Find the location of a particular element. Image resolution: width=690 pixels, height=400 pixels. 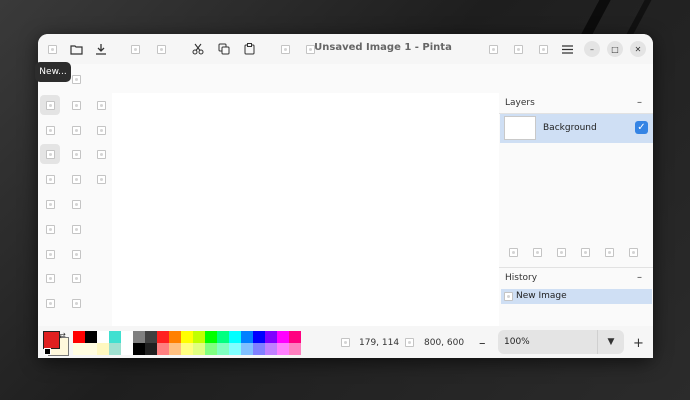

close-button: ✕ is located at coordinates (638, 49).